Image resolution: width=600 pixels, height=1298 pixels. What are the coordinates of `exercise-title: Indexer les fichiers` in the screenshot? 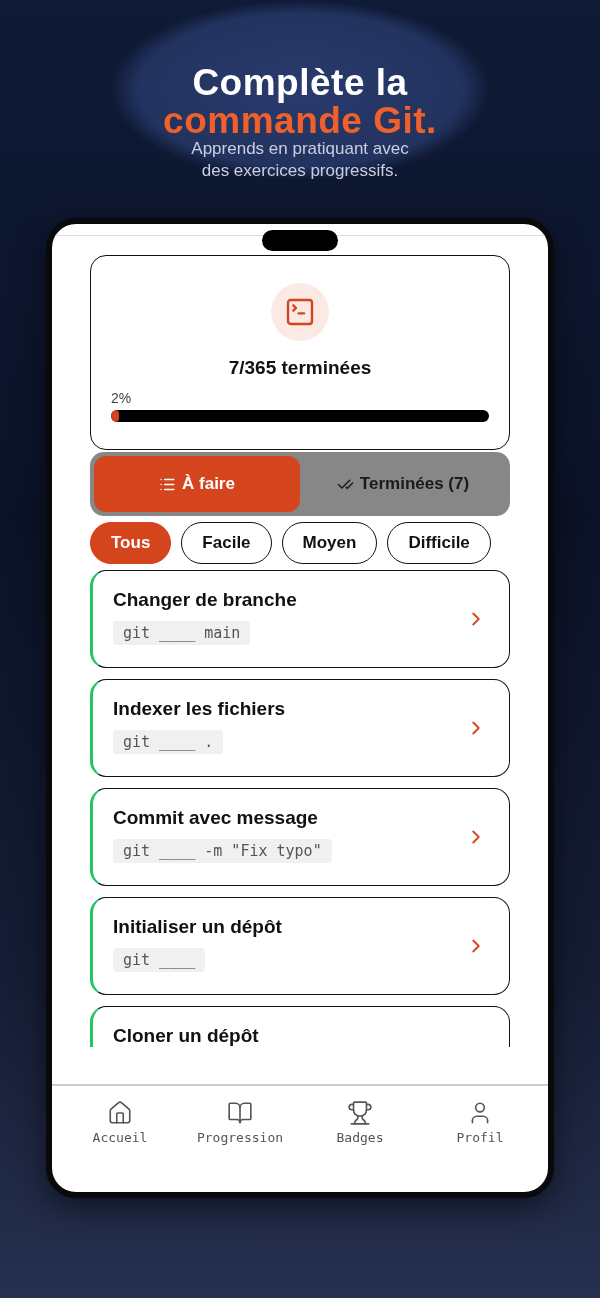 It's located at (199, 709).